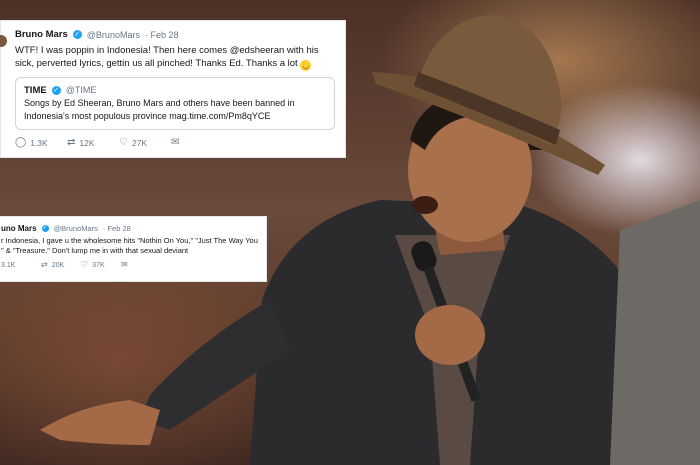 The height and width of the screenshot is (465, 700). I want to click on like-count: 27K, so click(139, 143).